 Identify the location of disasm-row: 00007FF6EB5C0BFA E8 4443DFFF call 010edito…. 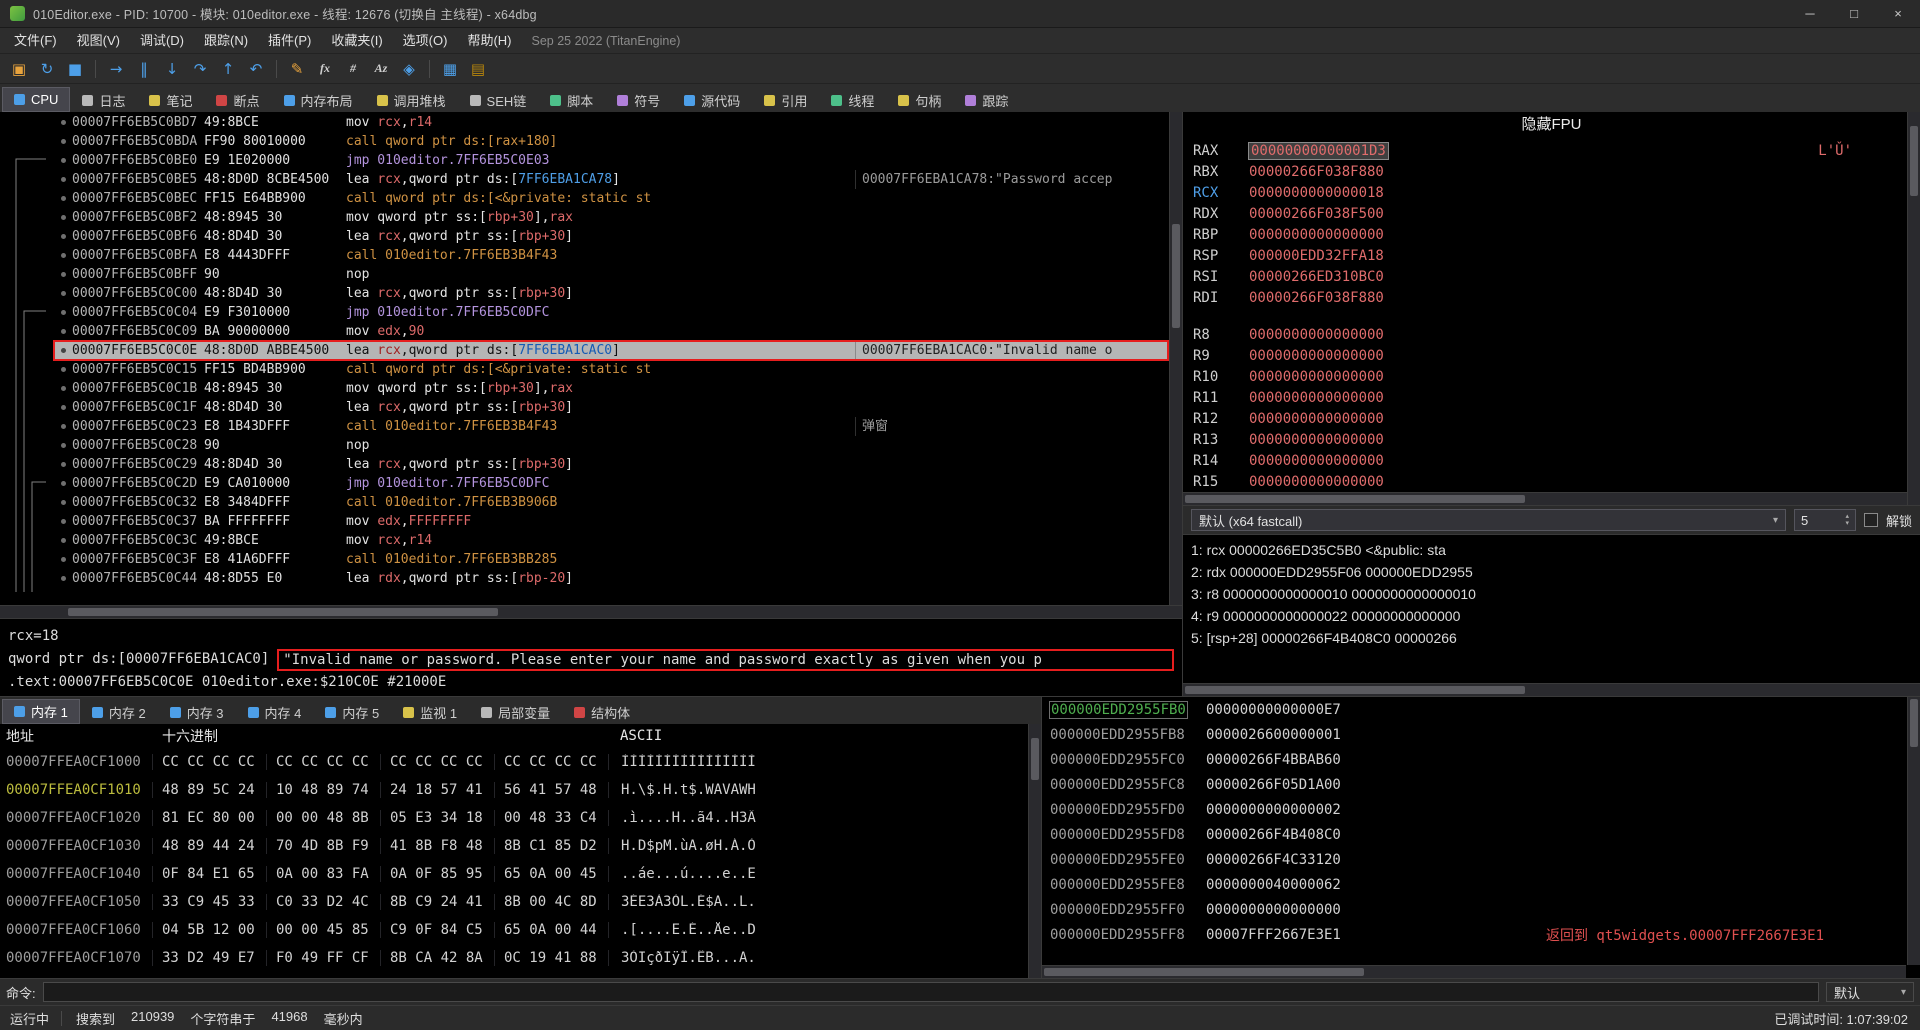
(611, 255).